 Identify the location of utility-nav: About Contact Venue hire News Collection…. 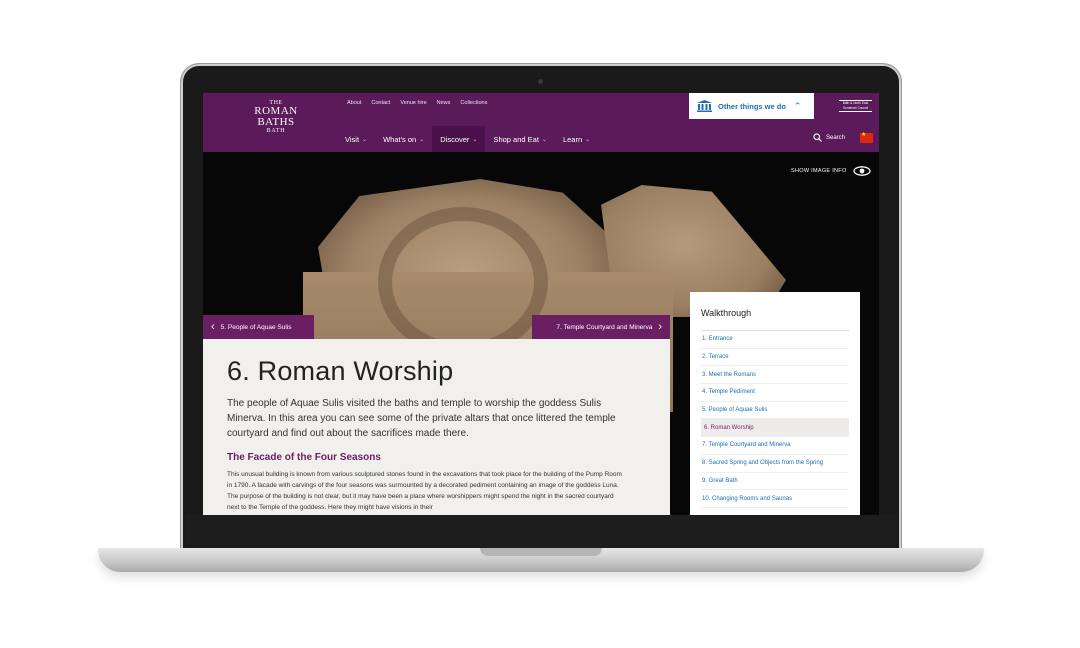
(417, 103).